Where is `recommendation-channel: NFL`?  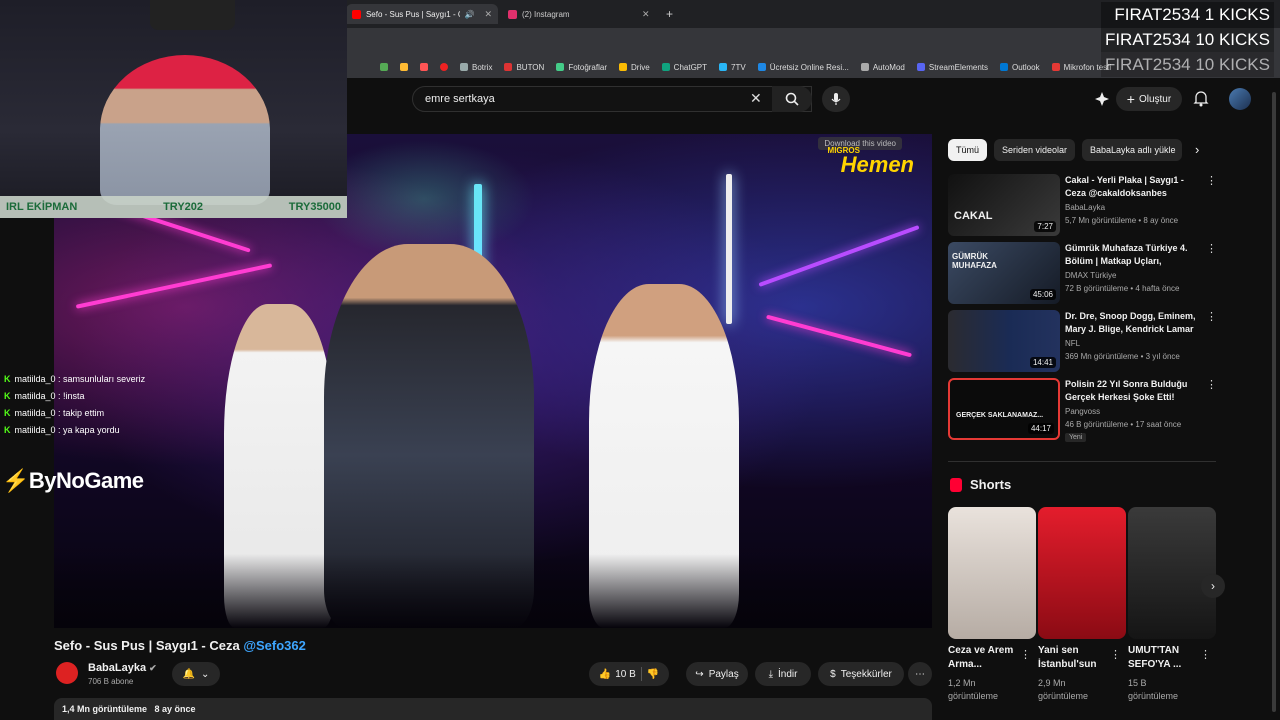 recommendation-channel: NFL is located at coordinates (1072, 343).